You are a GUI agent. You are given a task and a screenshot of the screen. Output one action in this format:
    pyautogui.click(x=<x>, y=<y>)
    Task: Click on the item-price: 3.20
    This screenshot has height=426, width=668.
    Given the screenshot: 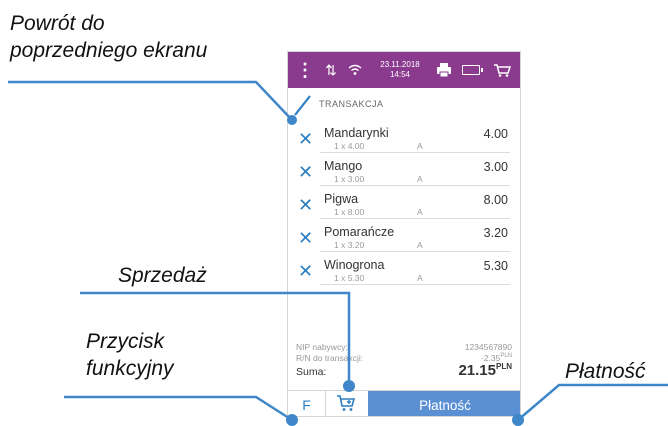 What is the action you would take?
    pyautogui.click(x=495, y=233)
    